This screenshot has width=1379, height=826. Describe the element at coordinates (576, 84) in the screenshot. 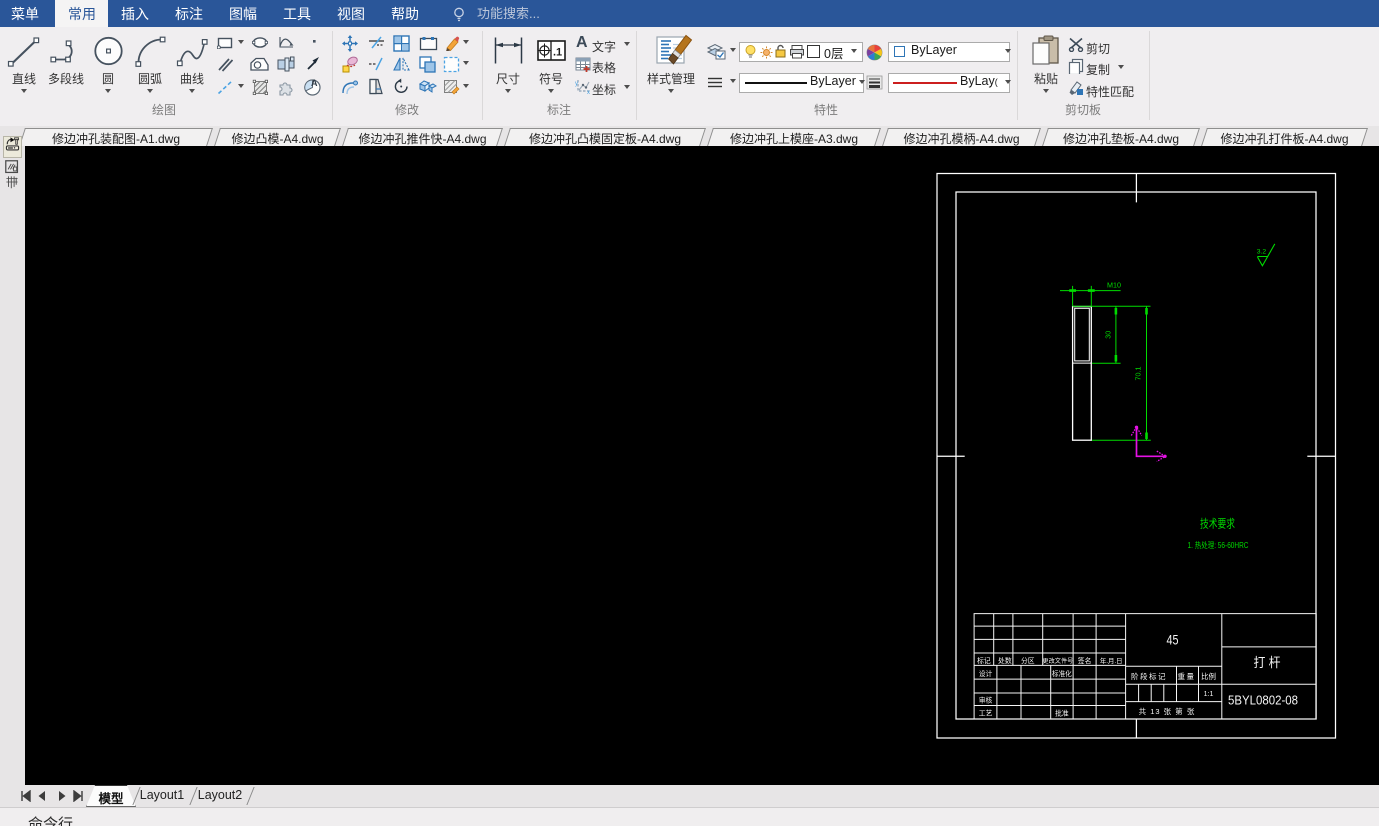

I see `svg-text: y` at that location.